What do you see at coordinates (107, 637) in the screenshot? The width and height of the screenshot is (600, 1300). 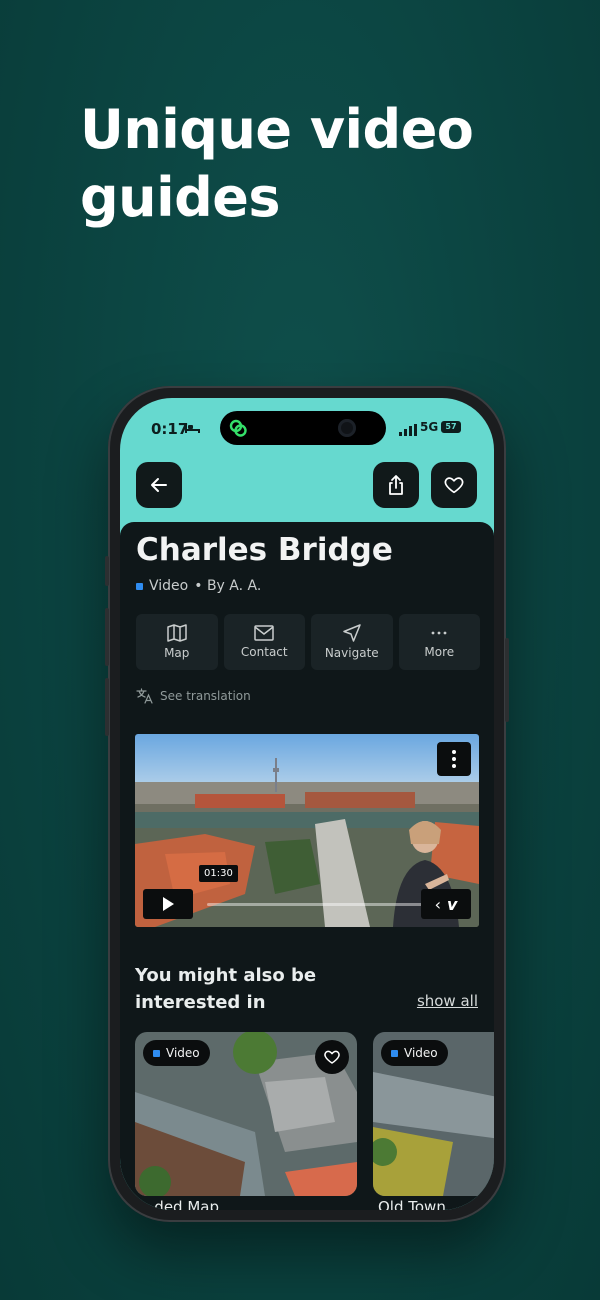 I see `volume-up-button` at bounding box center [107, 637].